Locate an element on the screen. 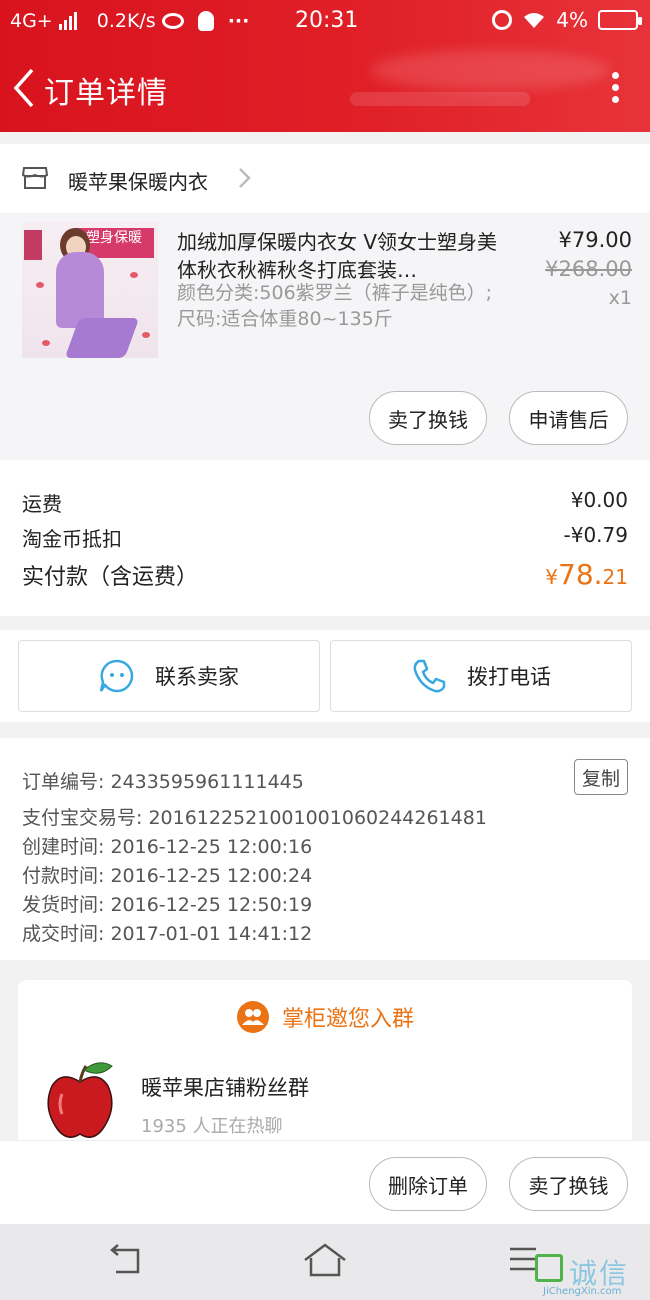 The image size is (650, 1300). status-bar: 4G+ 0.2K/s ··· 20:31 4% is located at coordinates (325, 22).